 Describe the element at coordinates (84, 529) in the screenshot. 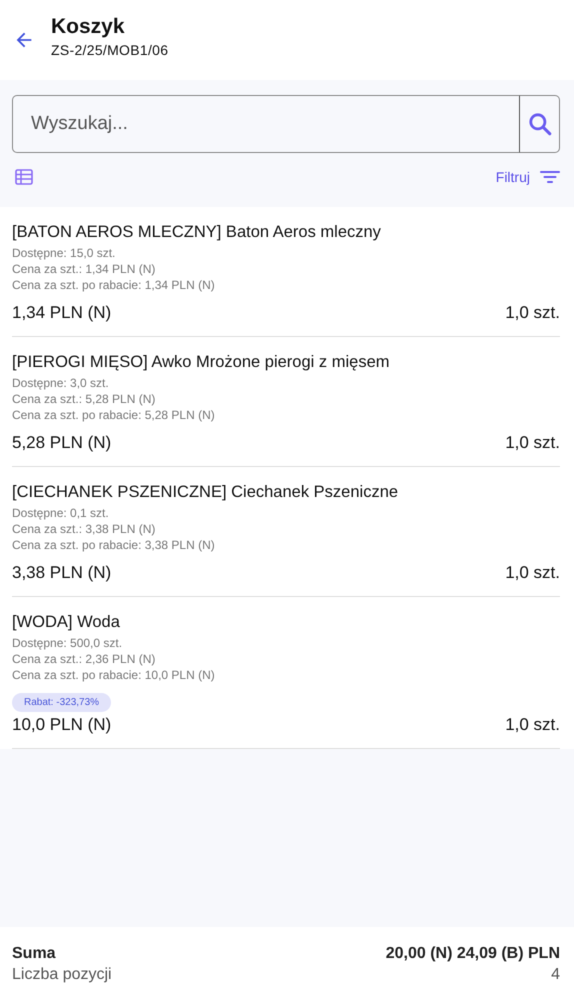

I see `product-detail: Cena za szt.: 3,38 PLN (N)` at that location.